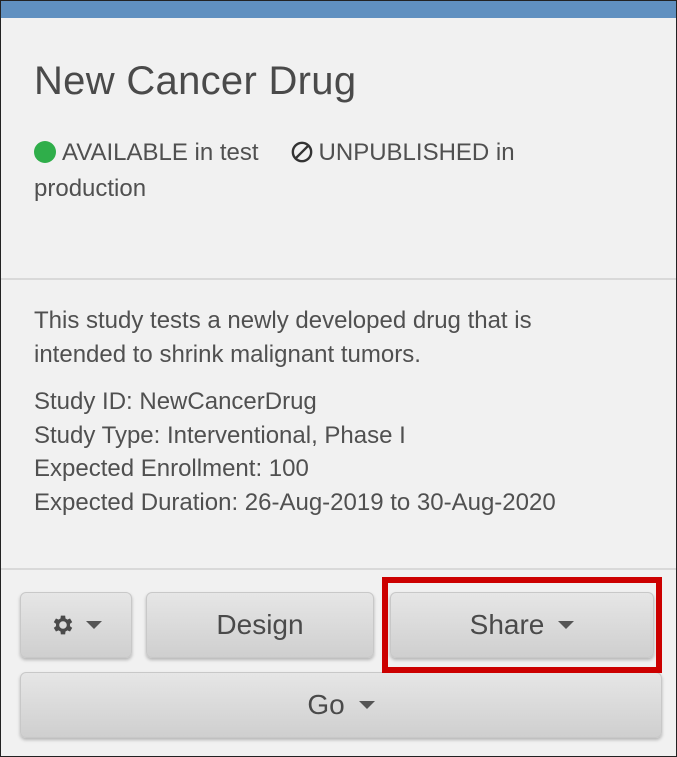  Describe the element at coordinates (220, 435) in the screenshot. I see `study-type: Study Type: Interventional, Phase I` at that location.